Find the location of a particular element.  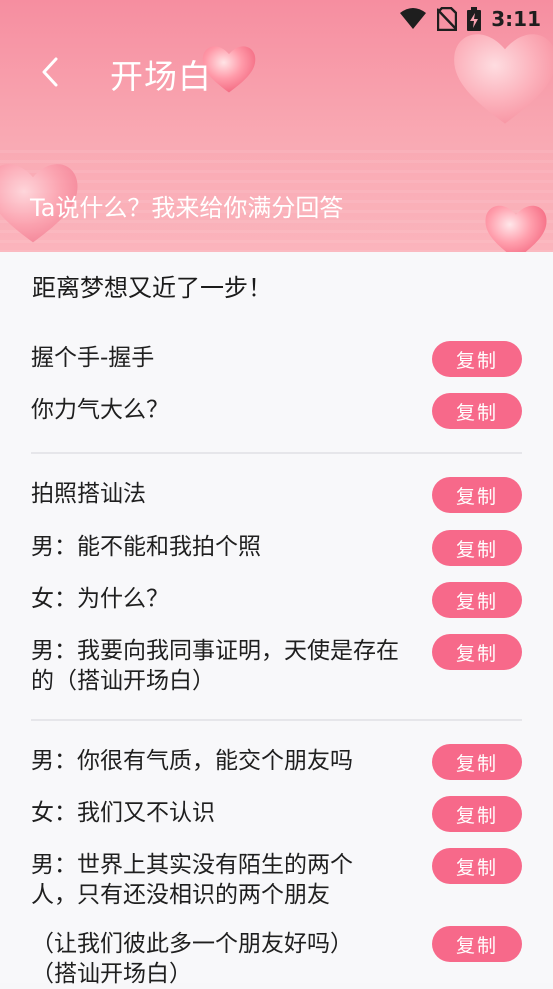

list-item-text: 男：世界上其实没有陌生的两个人，只有还没相识的两个朋友 is located at coordinates (192, 880).